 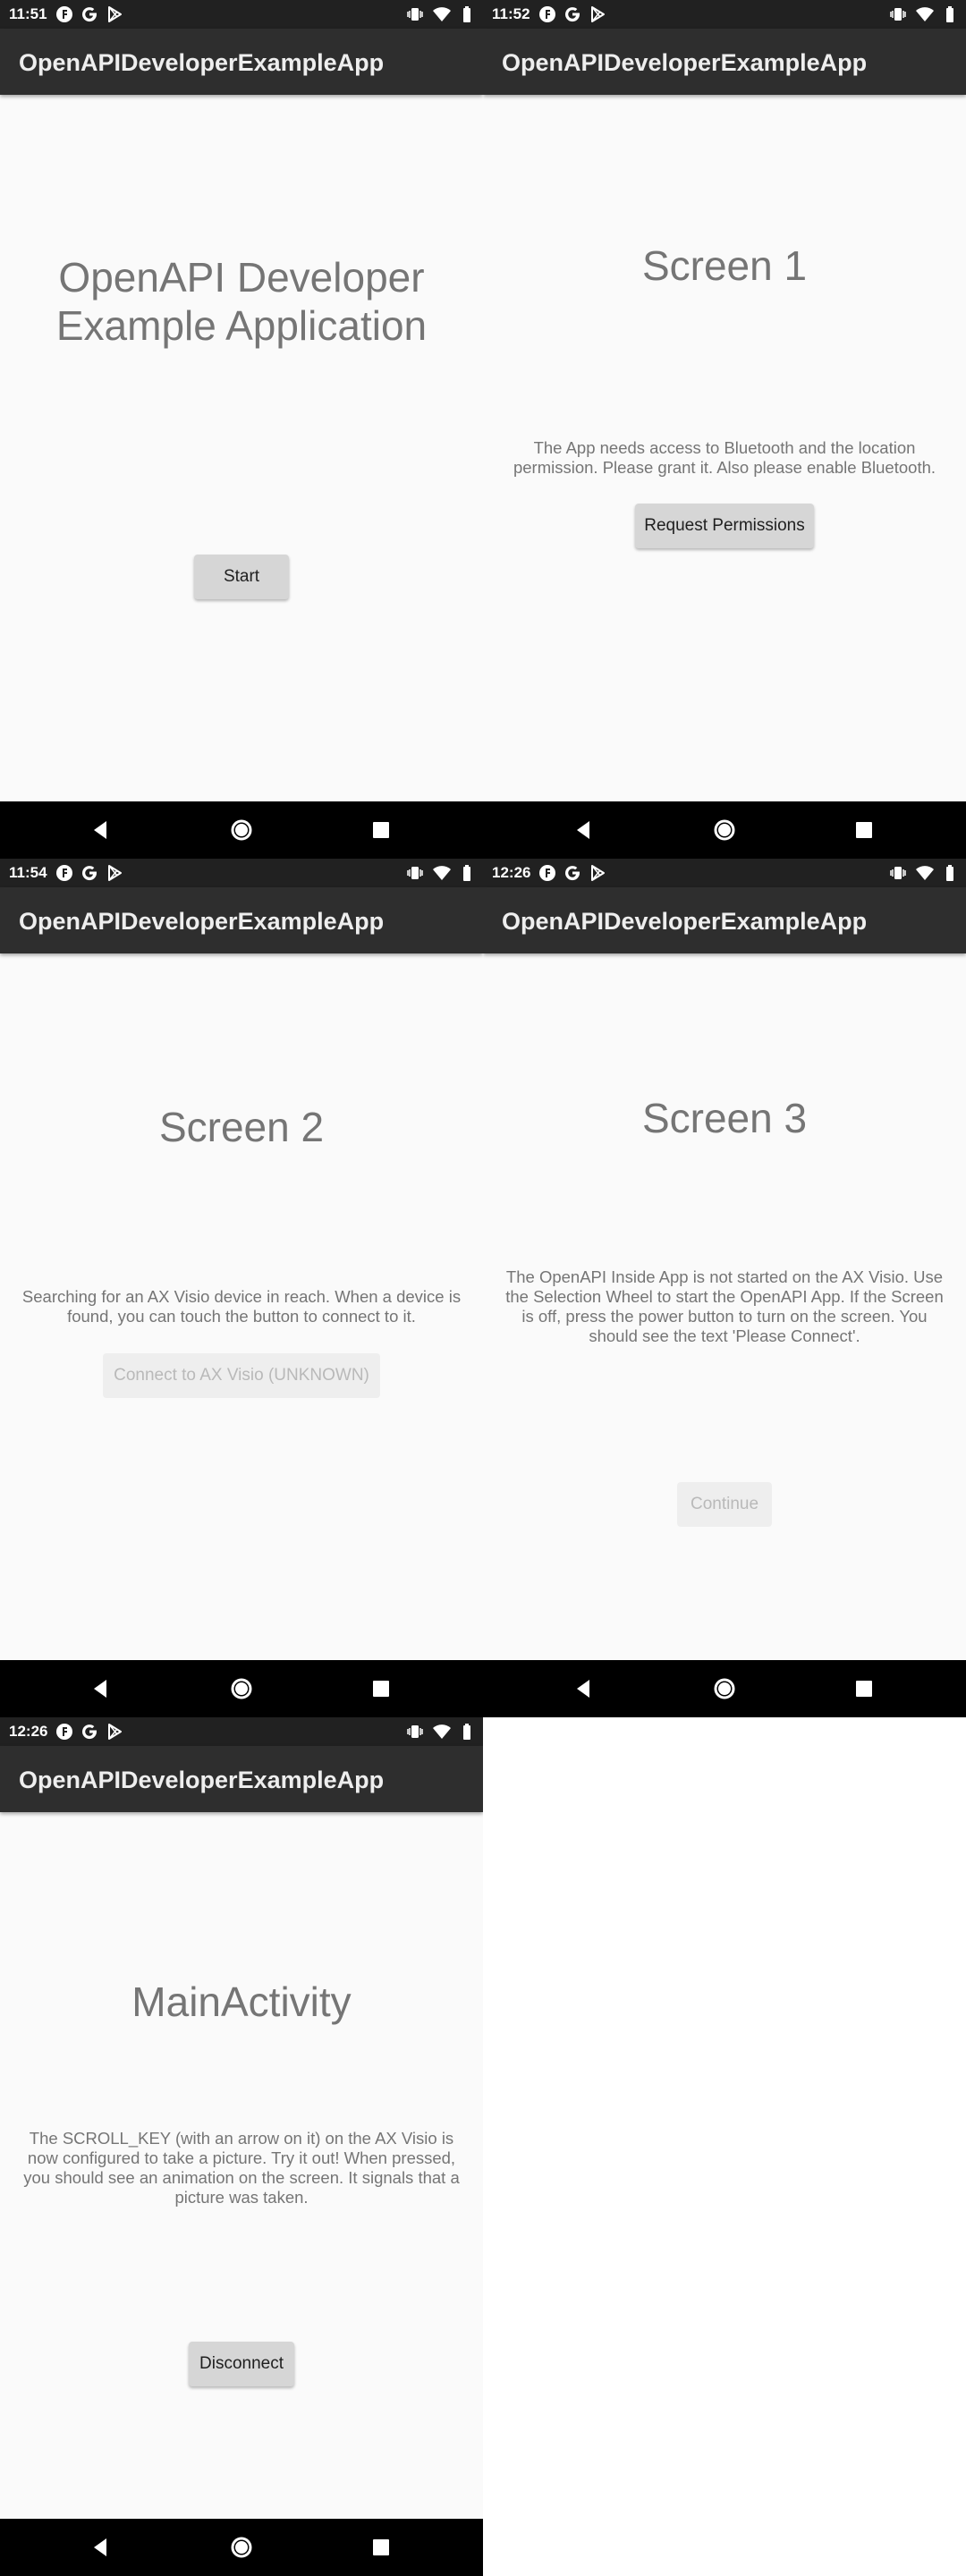 What do you see at coordinates (28, 13) in the screenshot?
I see `status-time: 11:51` at bounding box center [28, 13].